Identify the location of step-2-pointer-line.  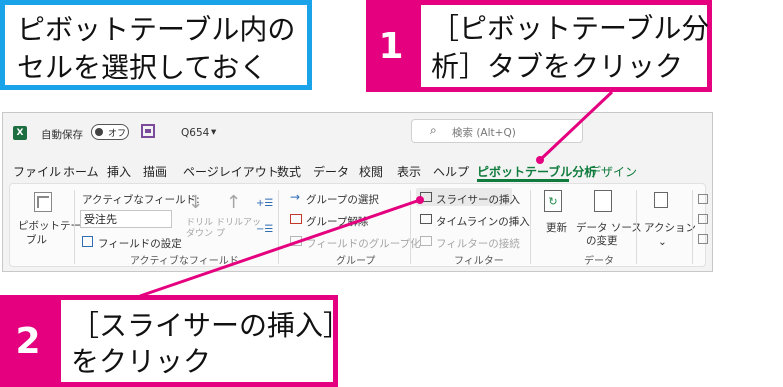
(280, 248).